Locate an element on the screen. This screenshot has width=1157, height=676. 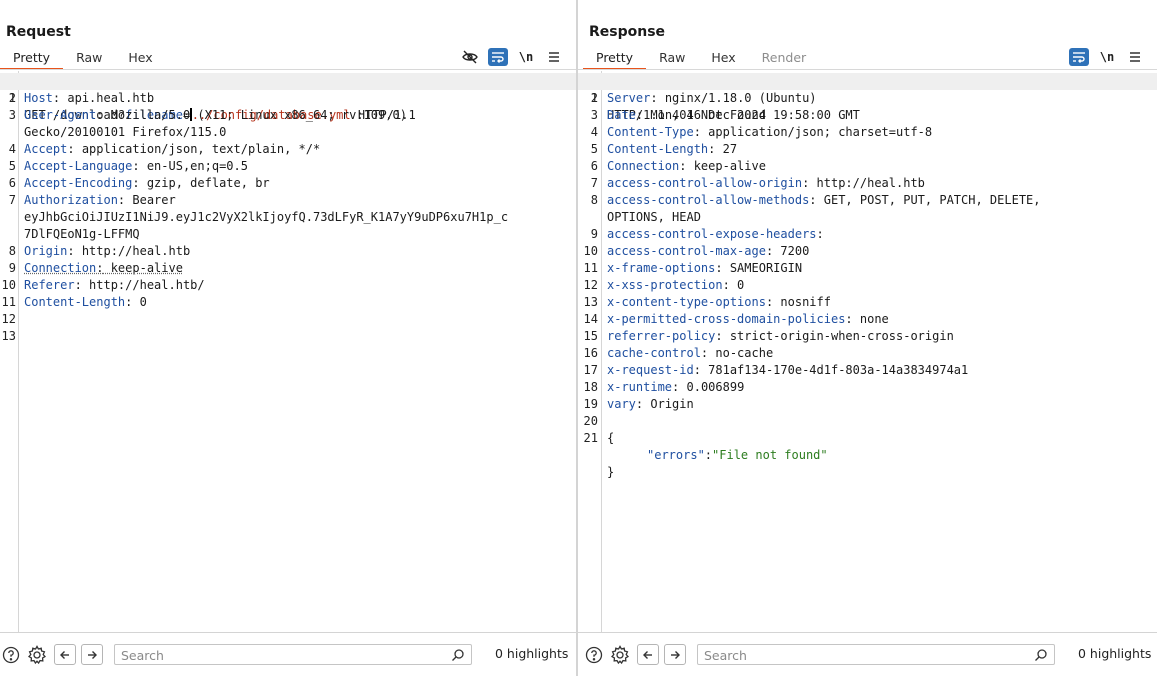
response-header-value: no-cache is located at coordinates (741, 353).